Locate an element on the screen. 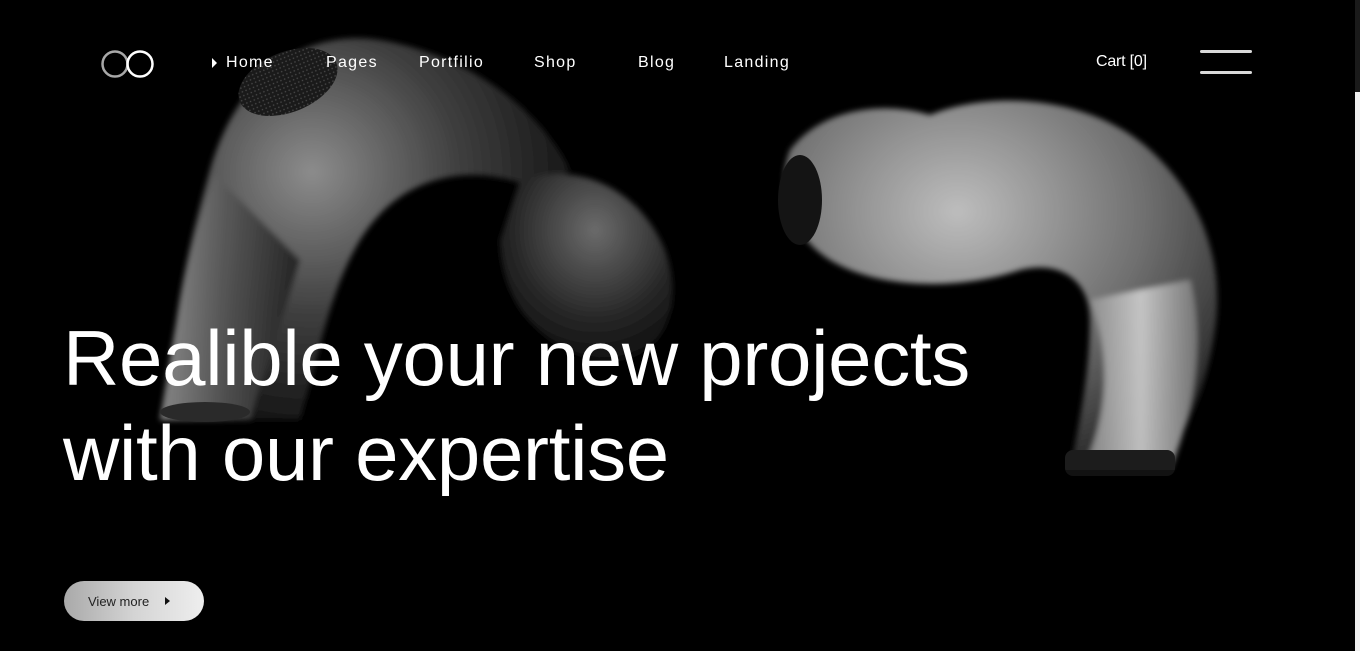  nav-item-pages: Pages is located at coordinates (352, 63).